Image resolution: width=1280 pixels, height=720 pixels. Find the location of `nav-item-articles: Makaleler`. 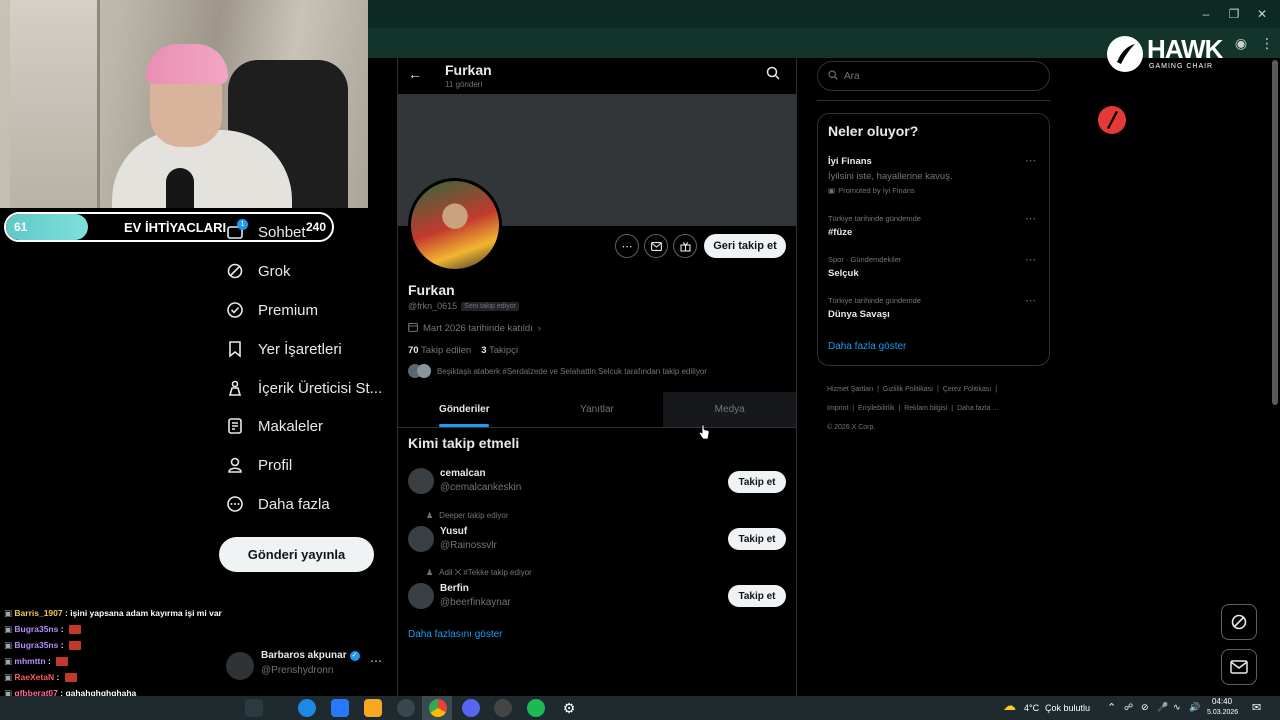

nav-item-articles: Makaleler is located at coordinates (274, 426).